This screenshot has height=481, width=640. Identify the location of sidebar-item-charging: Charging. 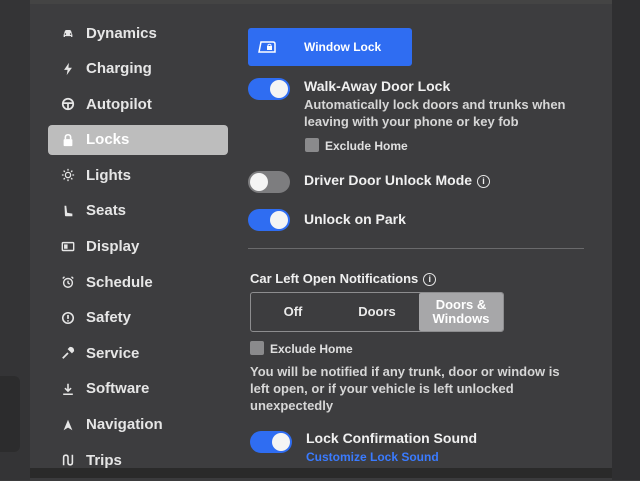
(138, 69).